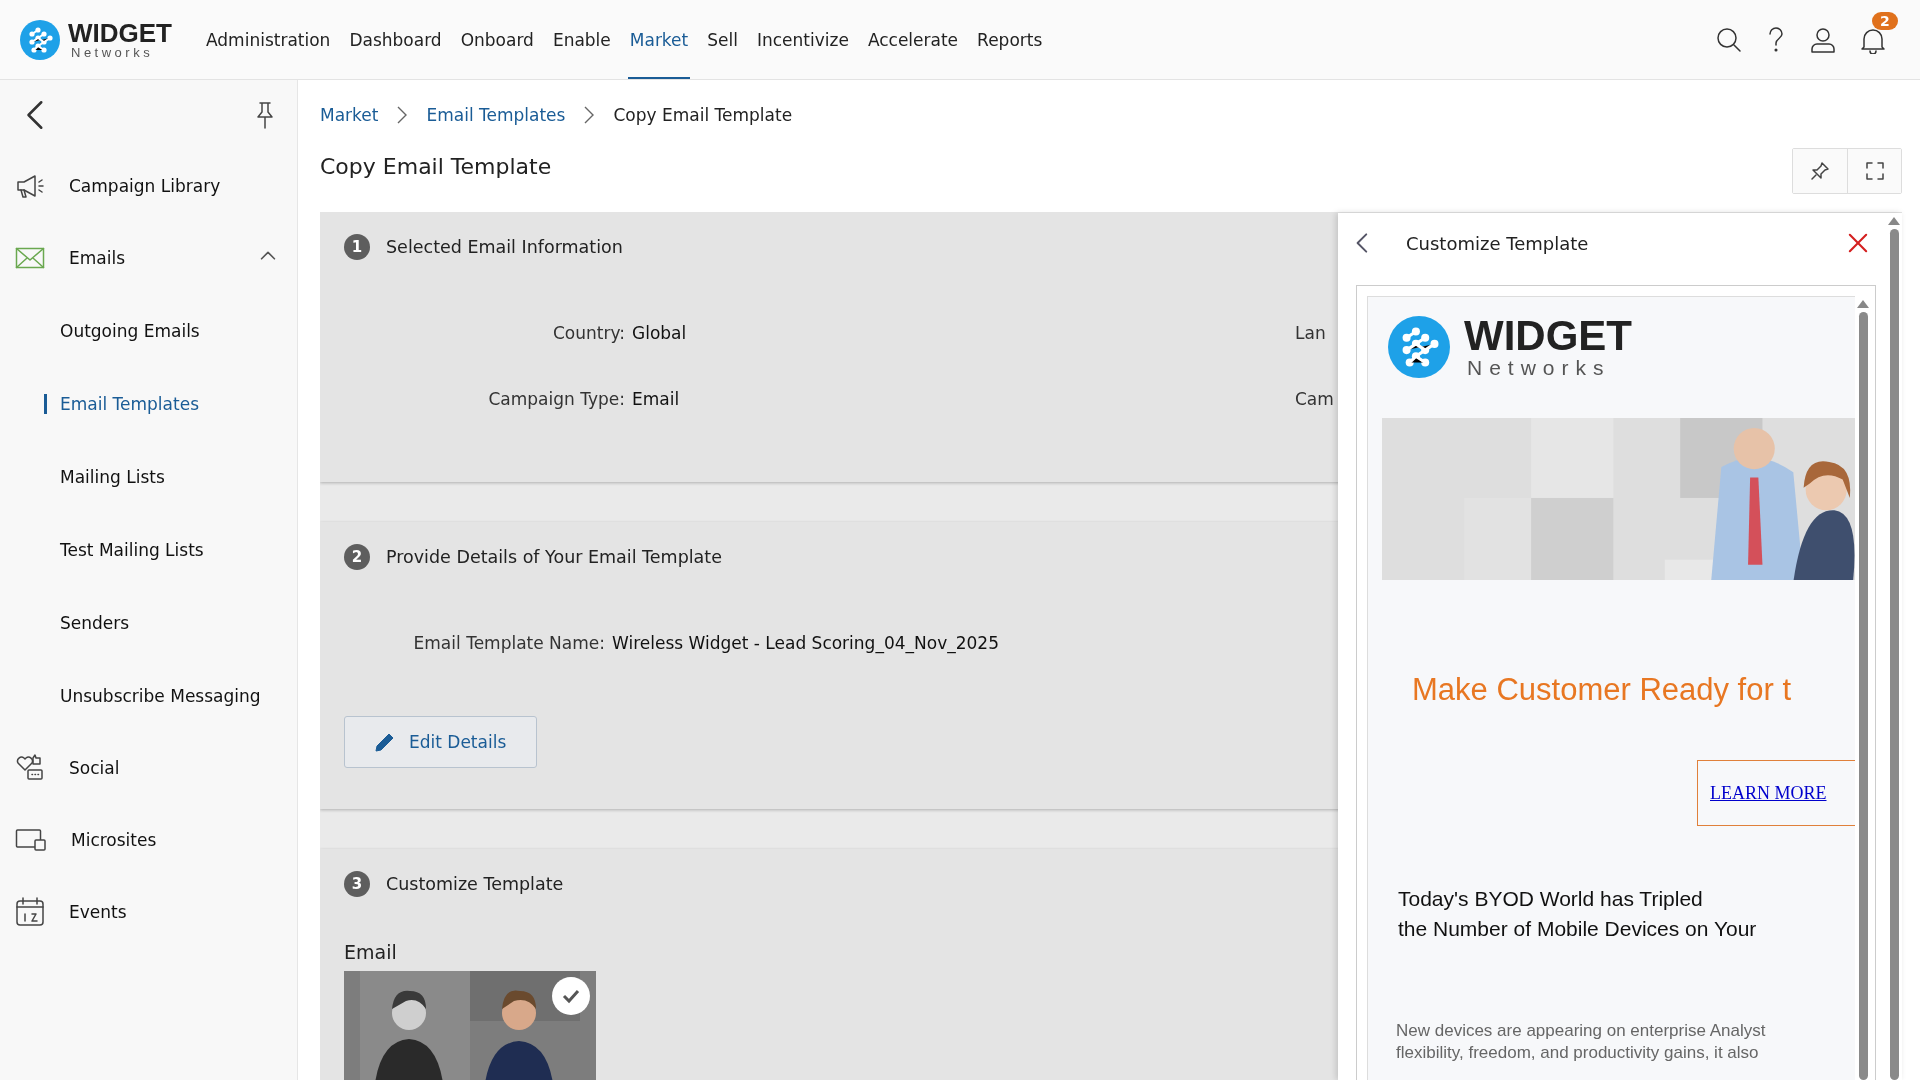 The width and height of the screenshot is (1920, 1080). Describe the element at coordinates (31, 840) in the screenshot. I see `screens-icon` at that location.